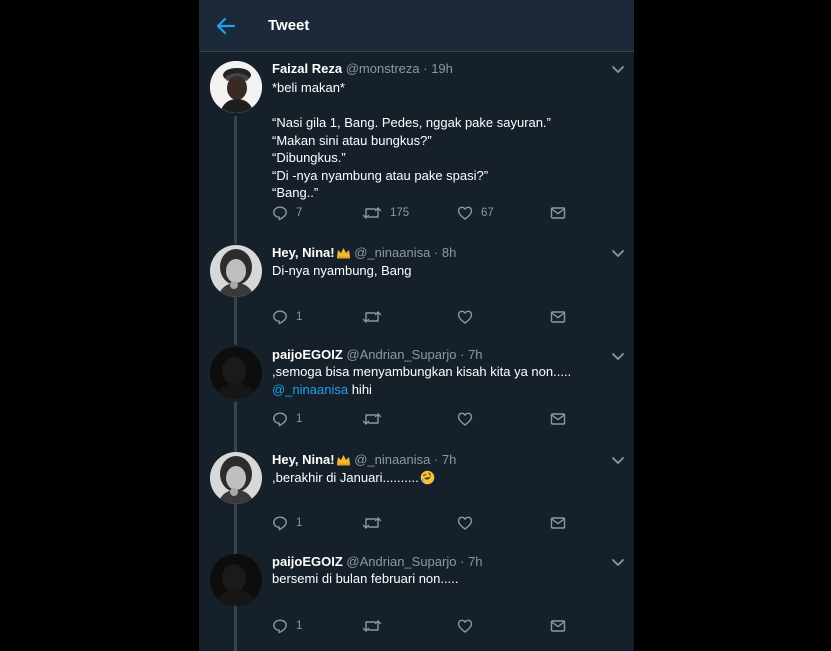 This screenshot has width=831, height=651. I want to click on tweet-meta: Hey, Nina! @_ninaanisa · 7h, so click(364, 460).